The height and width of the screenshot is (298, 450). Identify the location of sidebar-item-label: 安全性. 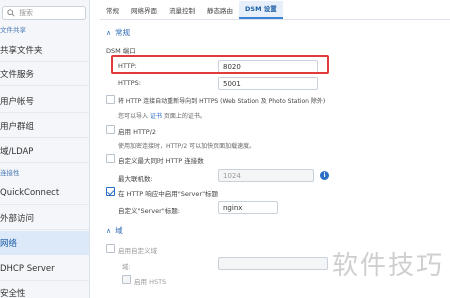
(13, 293).